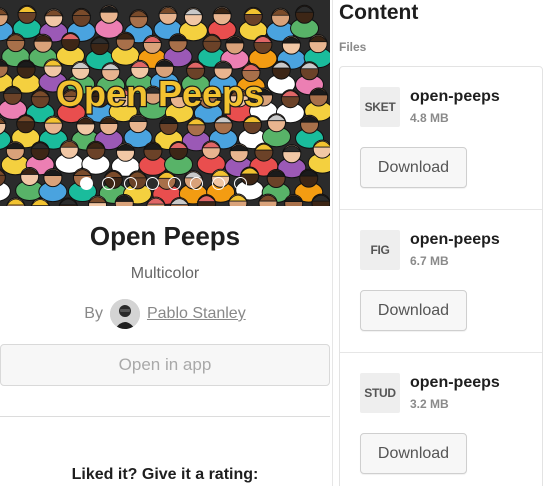 The height and width of the screenshot is (486, 546). What do you see at coordinates (441, 281) in the screenshot?
I see `file-item: FIG open-peeps 6.7 MB Download` at bounding box center [441, 281].